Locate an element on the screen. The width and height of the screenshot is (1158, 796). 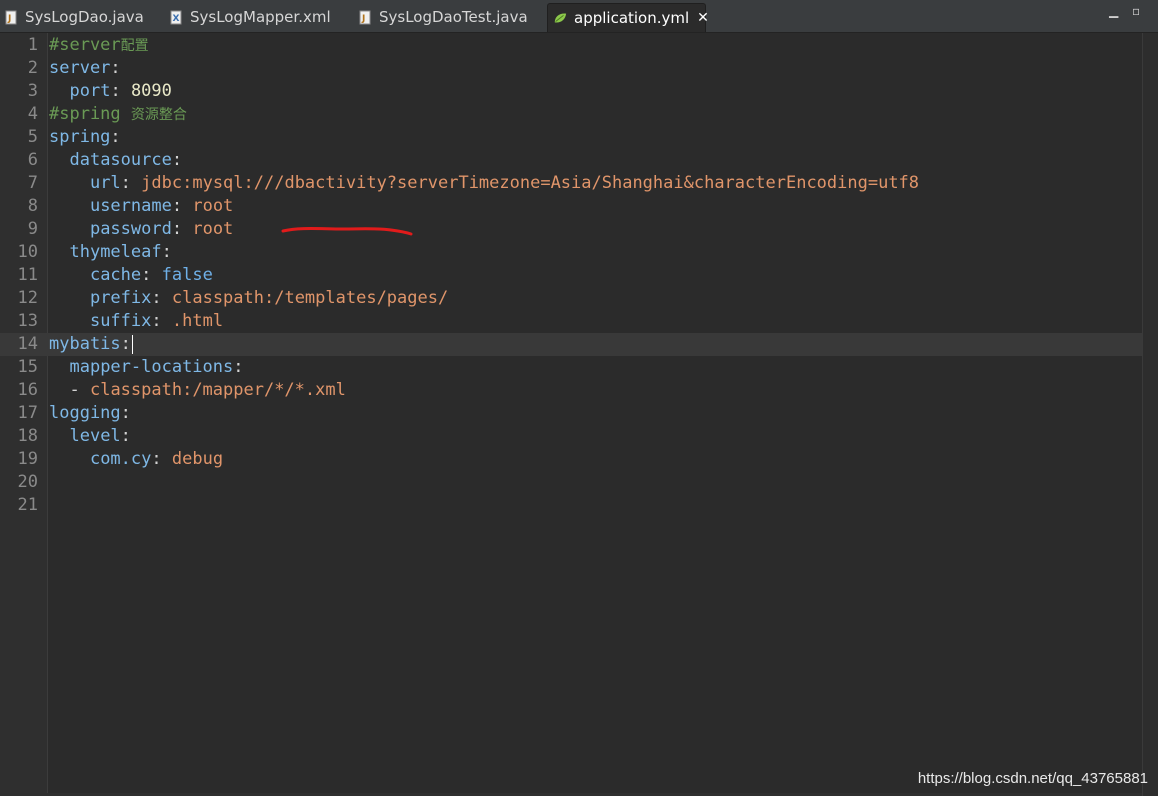
yaml-string-value: debug is located at coordinates (197, 459).